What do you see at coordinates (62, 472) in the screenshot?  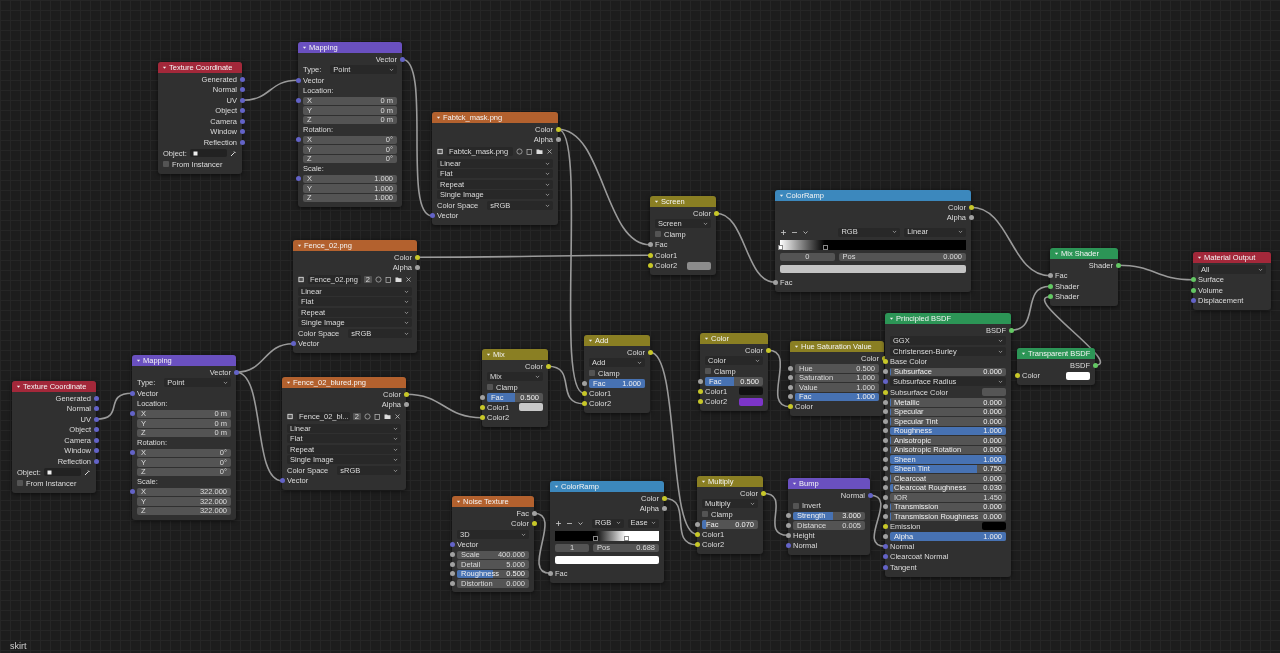 I see `object-field` at bounding box center [62, 472].